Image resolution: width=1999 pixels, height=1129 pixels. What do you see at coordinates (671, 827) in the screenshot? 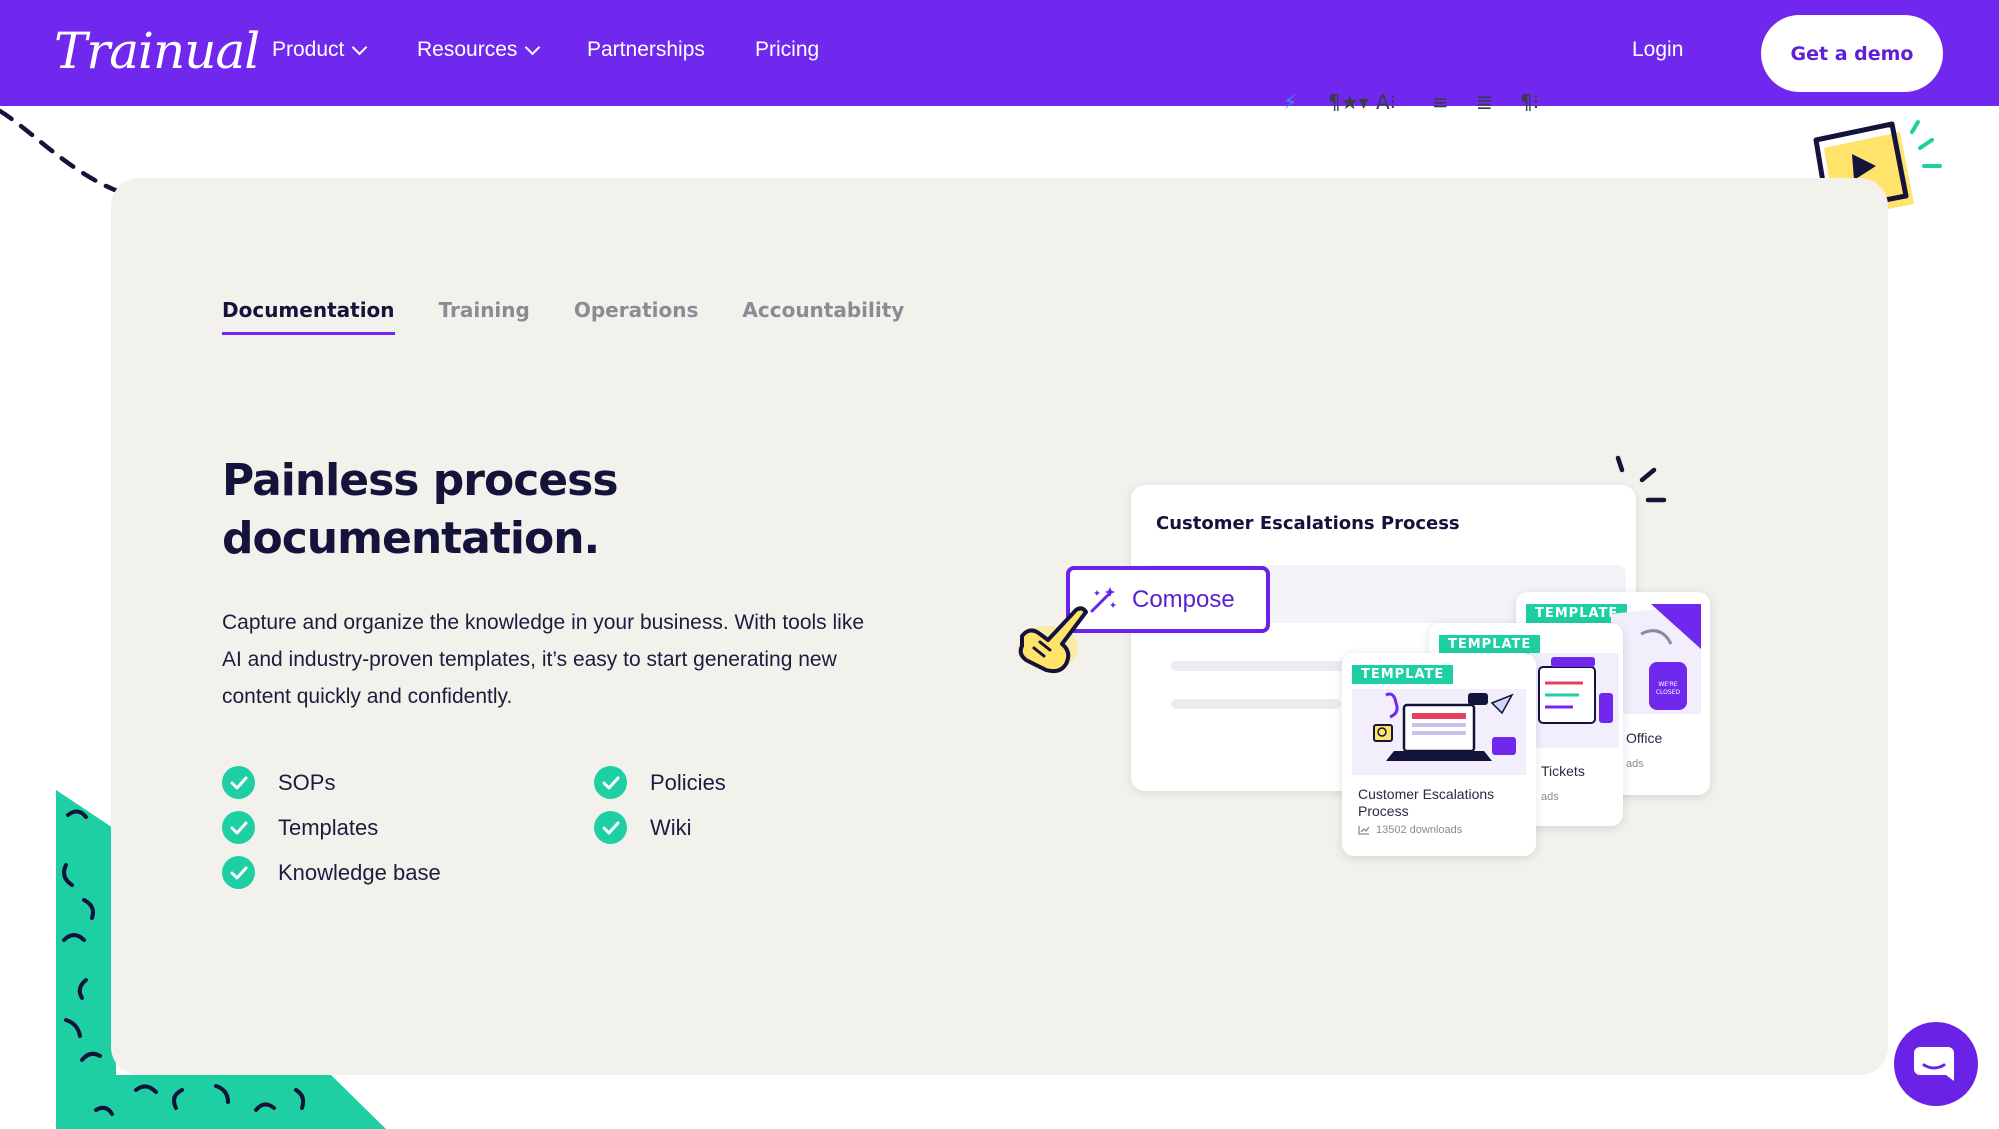
I see `feature-label: Wiki` at bounding box center [671, 827].